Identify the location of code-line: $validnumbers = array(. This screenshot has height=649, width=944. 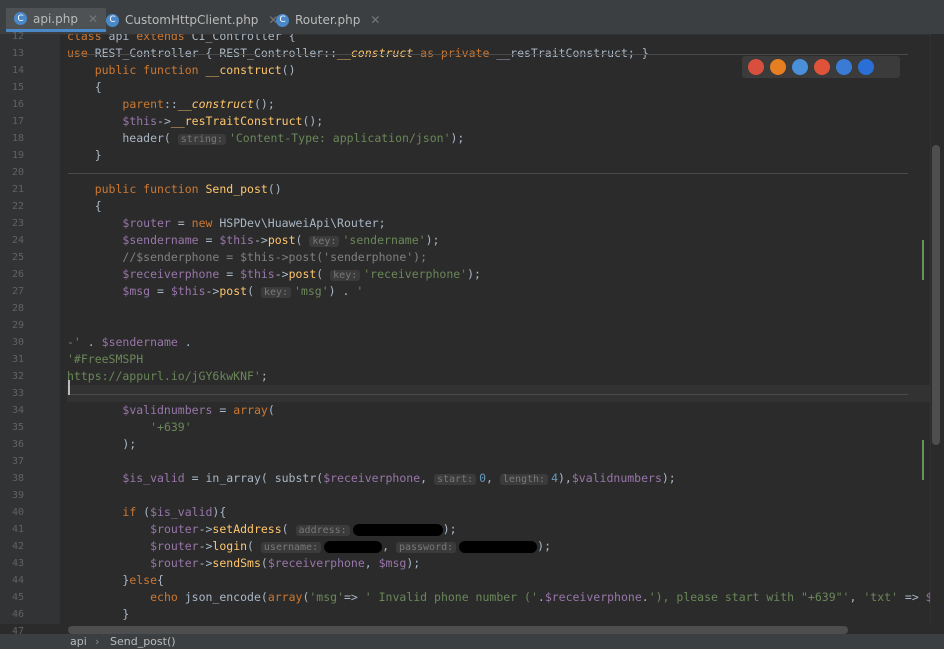
(170, 410).